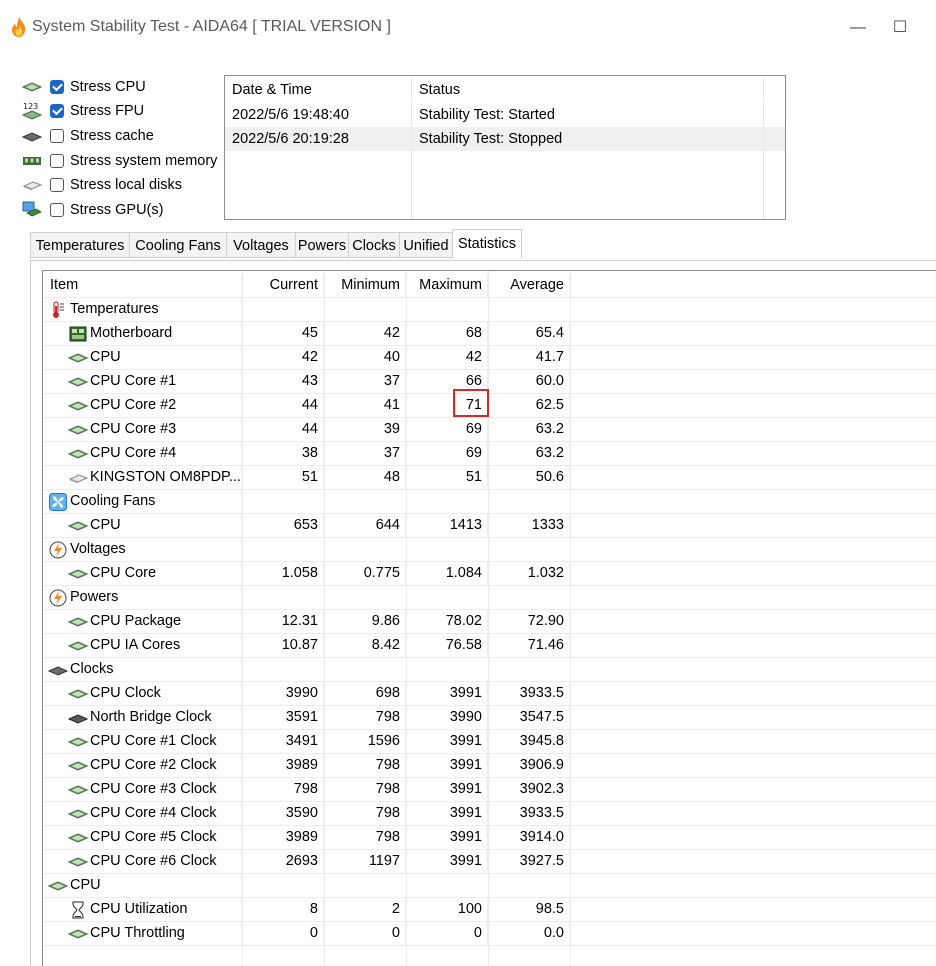  Describe the element at coordinates (489, 814) in the screenshot. I see `table-row: CPU Core #4 Clock 3590 798 3991 3933.5` at that location.